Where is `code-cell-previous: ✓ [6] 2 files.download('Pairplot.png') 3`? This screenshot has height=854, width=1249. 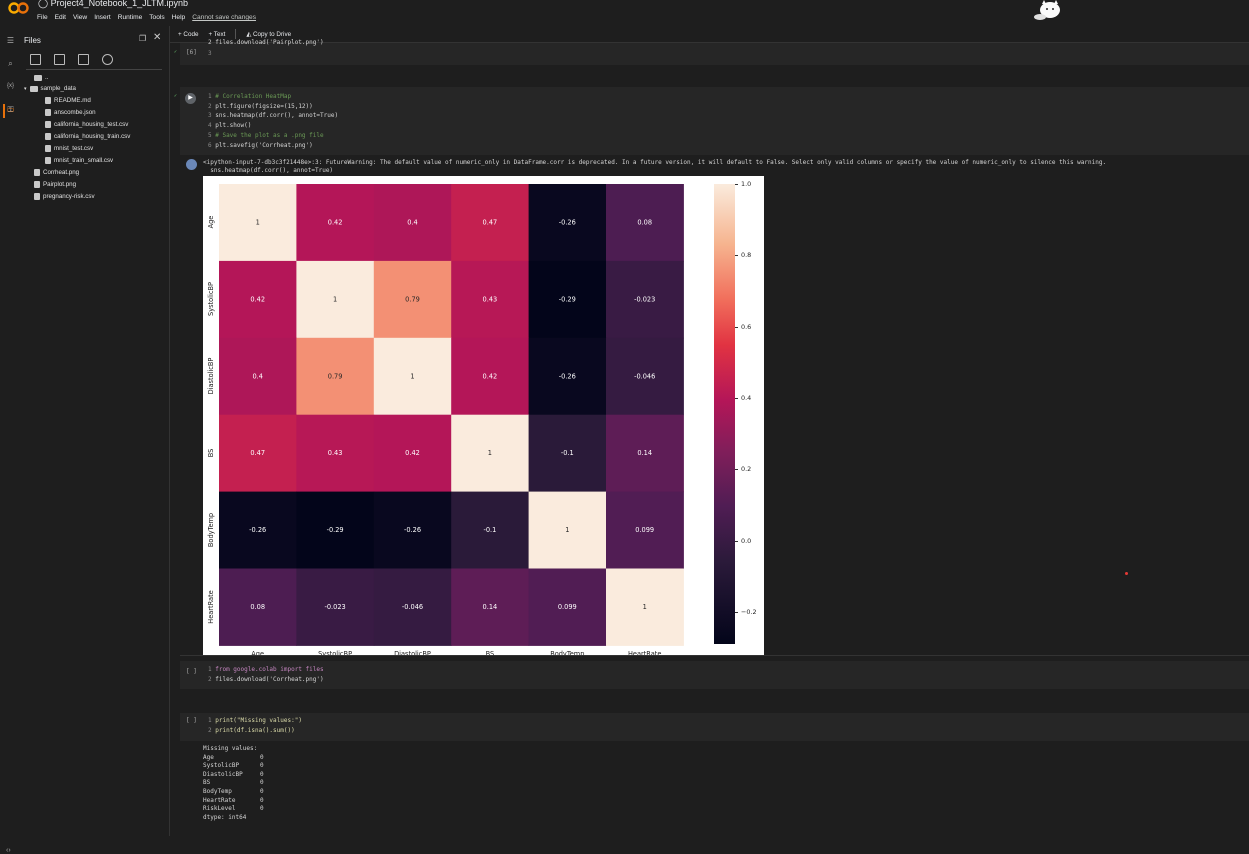 code-cell-previous: ✓ [6] 2 files.download('Pairplot.png') 3 is located at coordinates (711, 52).